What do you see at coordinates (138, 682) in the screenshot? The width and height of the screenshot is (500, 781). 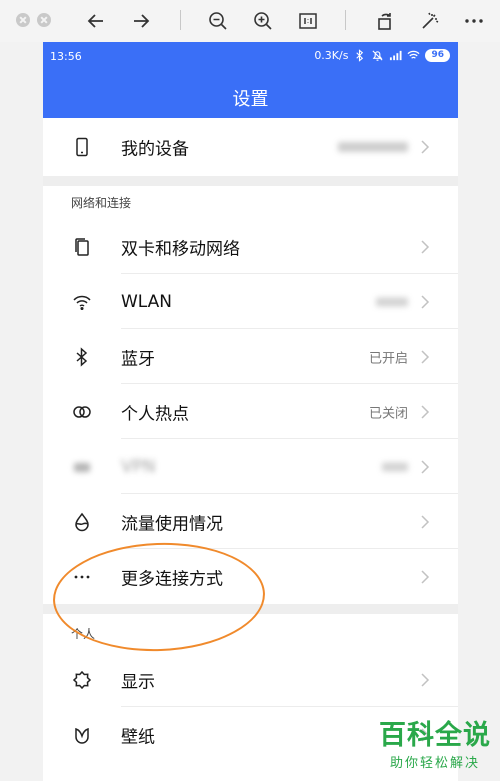 I see `display-label: 显示` at bounding box center [138, 682].